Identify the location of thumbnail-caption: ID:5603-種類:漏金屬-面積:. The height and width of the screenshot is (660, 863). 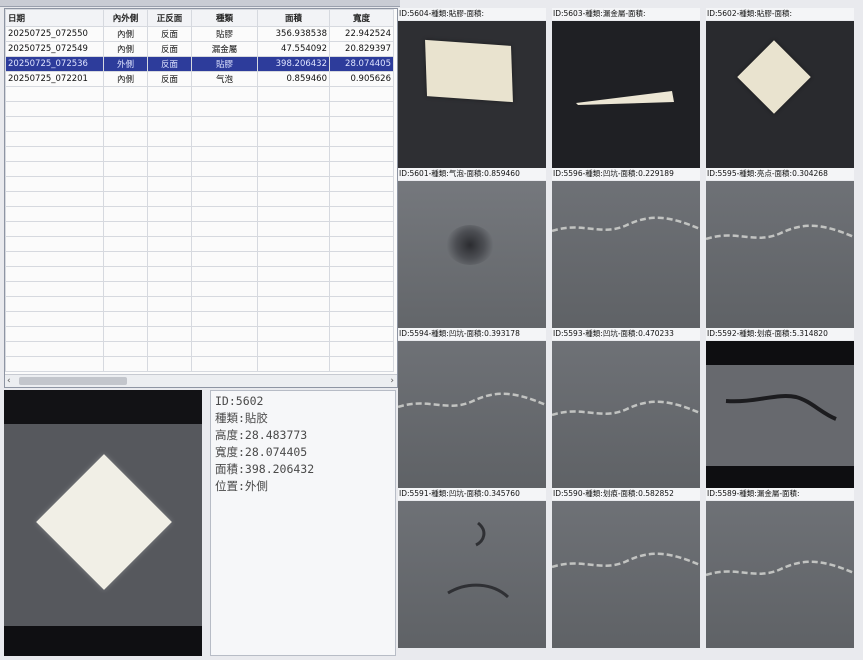
(626, 14).